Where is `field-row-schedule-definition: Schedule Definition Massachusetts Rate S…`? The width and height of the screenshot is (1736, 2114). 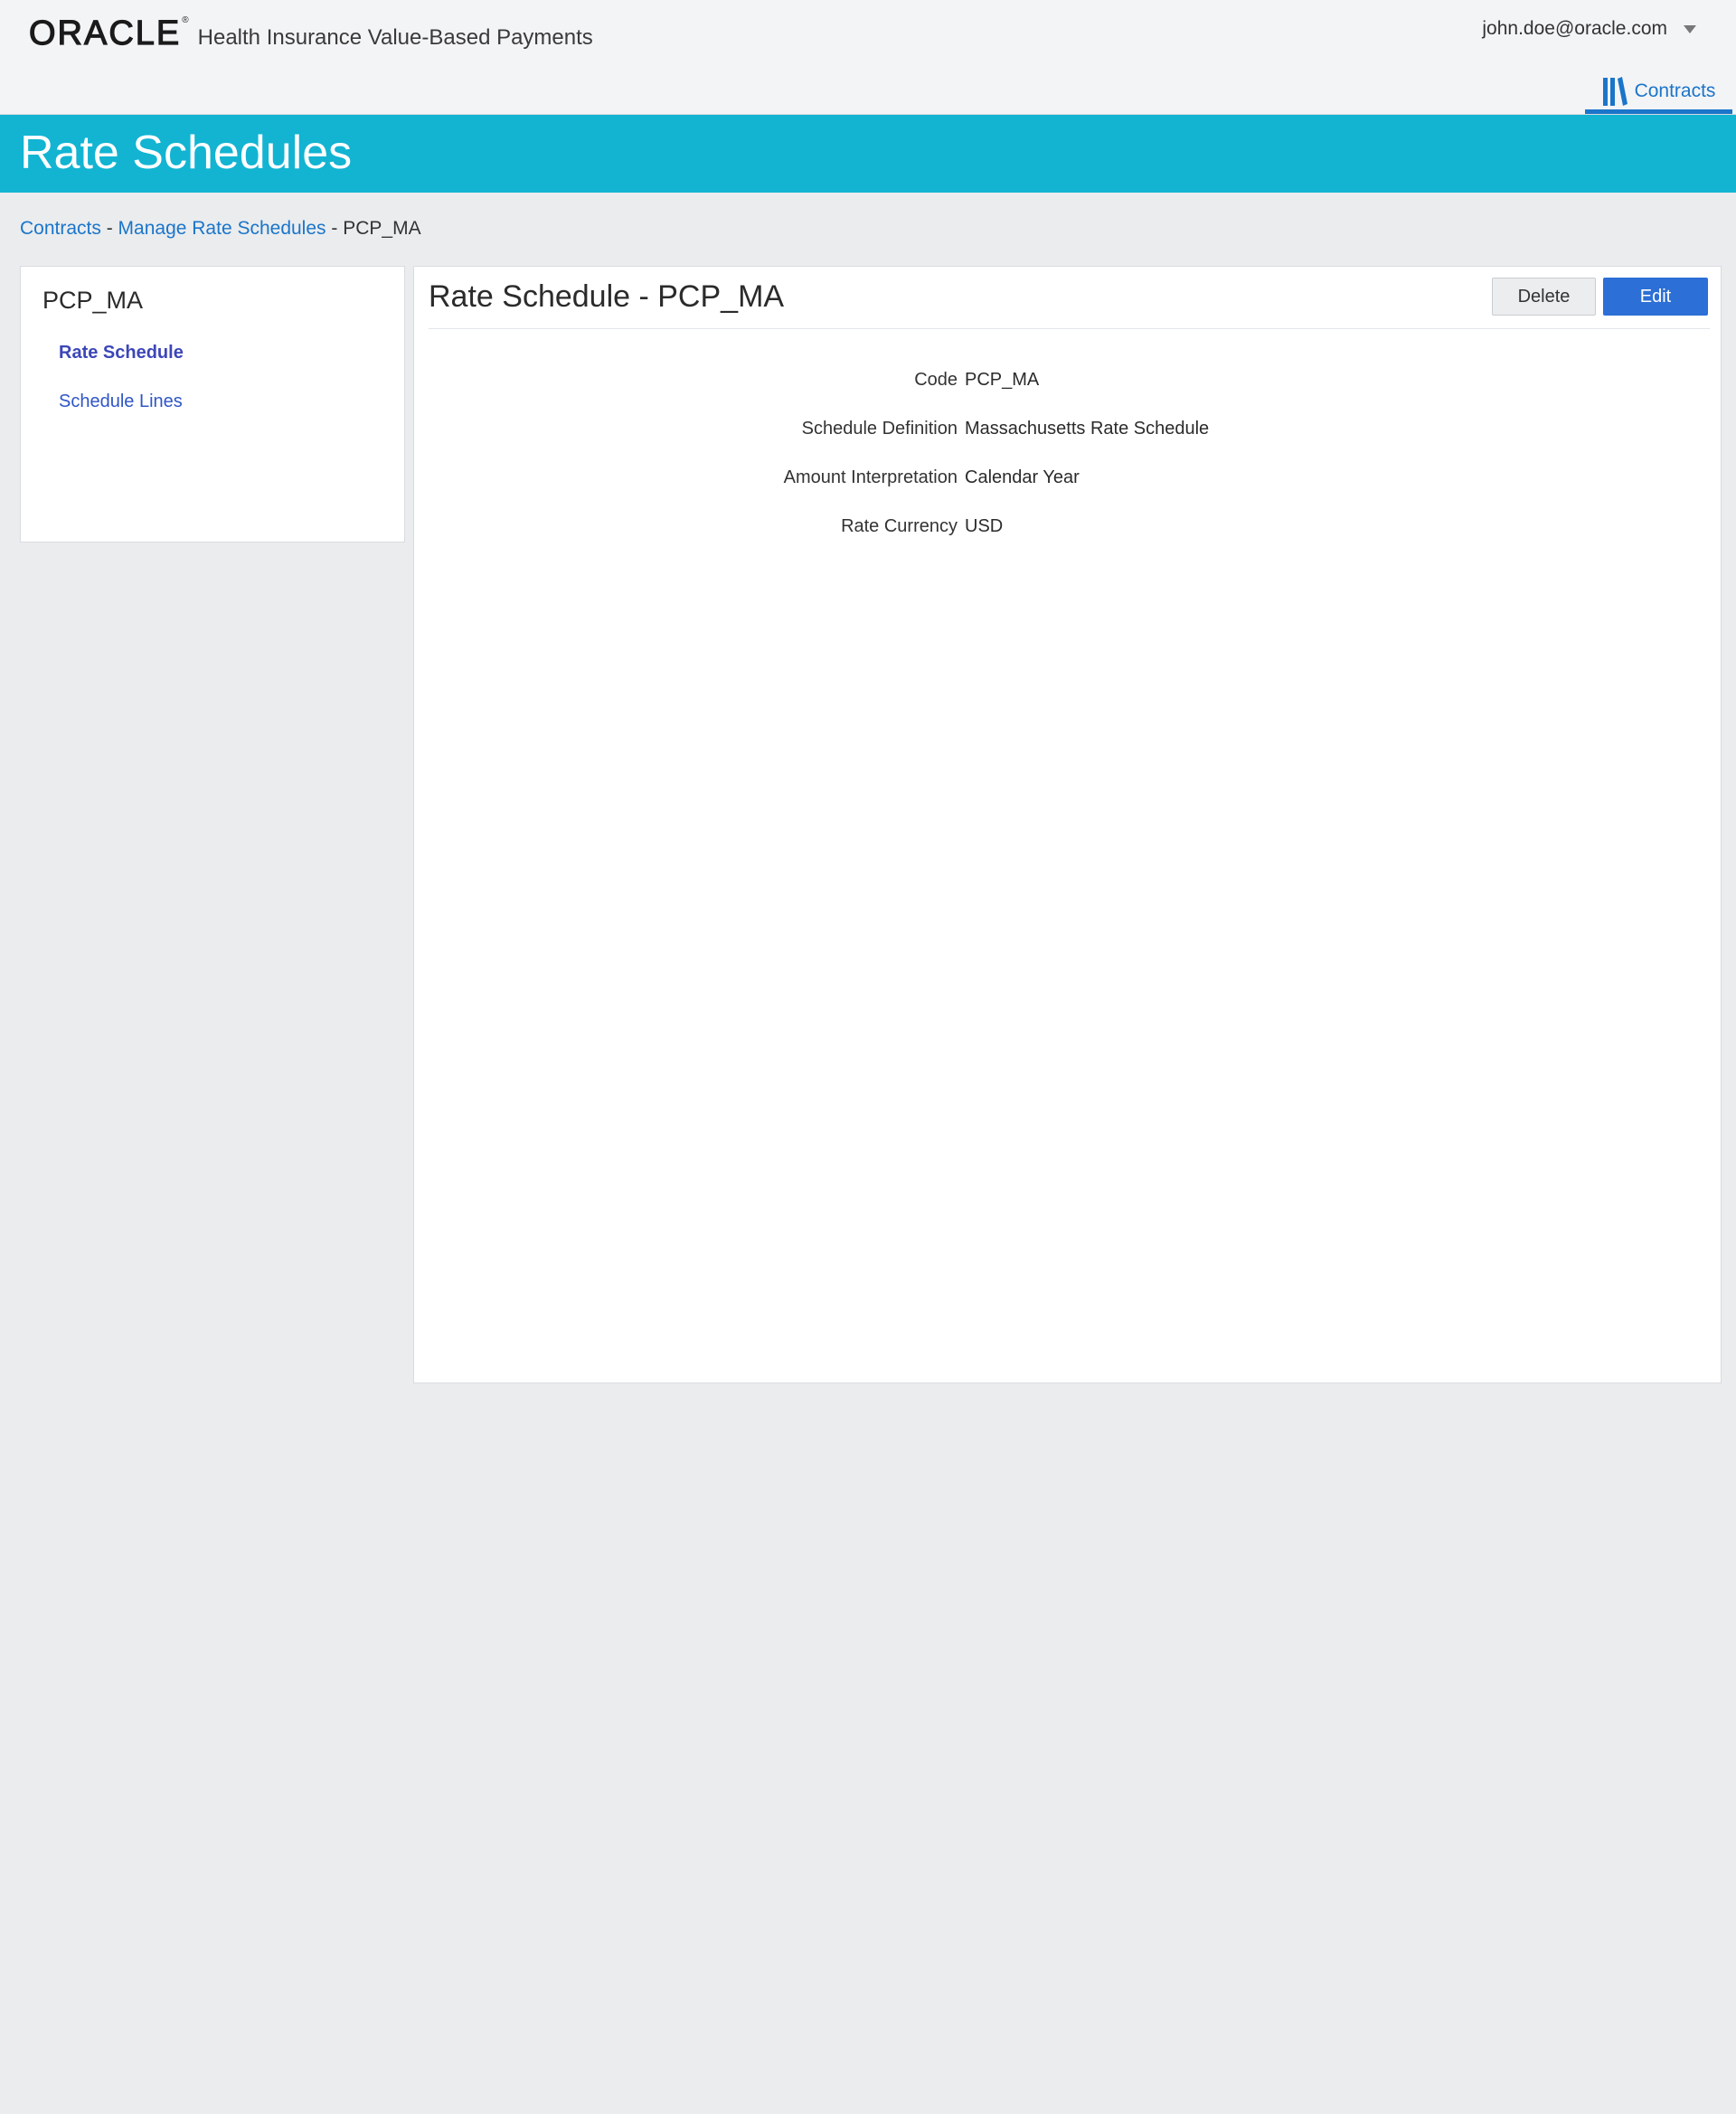 field-row-schedule-definition: Schedule Definition Massachusetts Rate S… is located at coordinates (1068, 433).